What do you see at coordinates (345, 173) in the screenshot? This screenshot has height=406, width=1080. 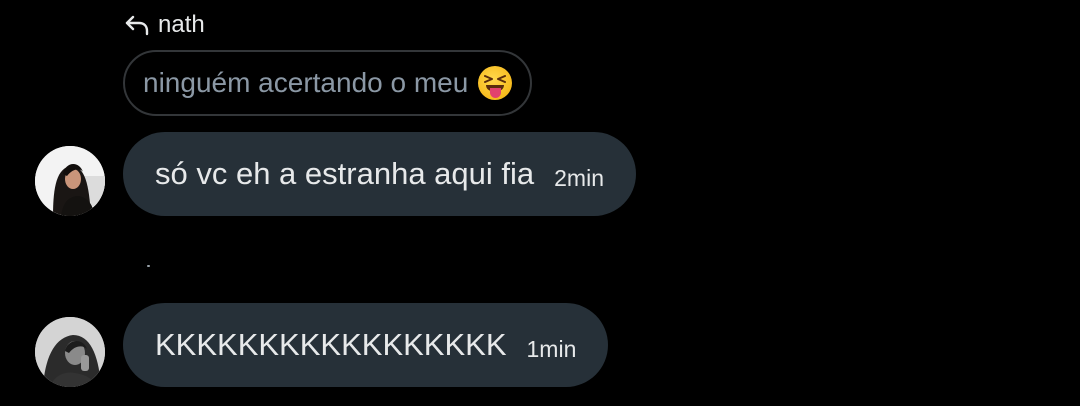 I see `message-text: só vc eh a estranha aqui fia` at bounding box center [345, 173].